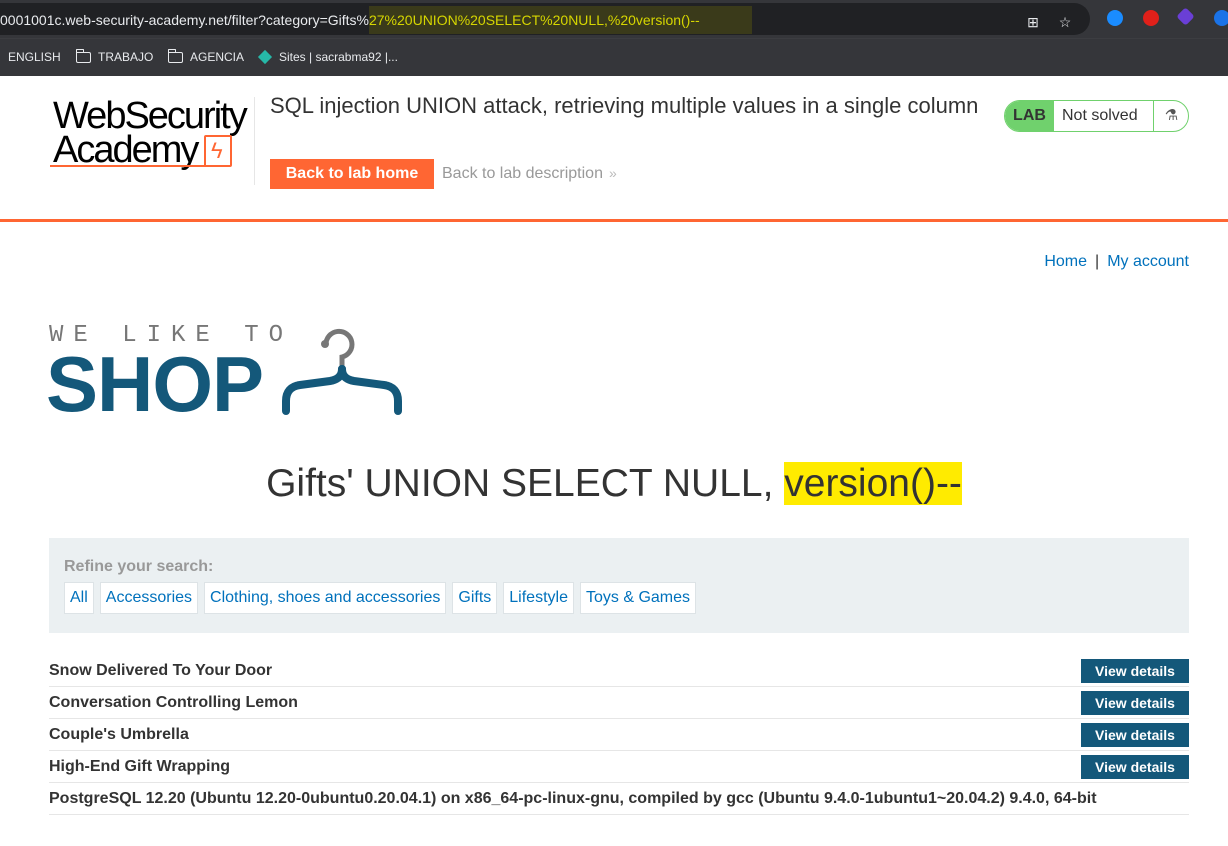 This screenshot has width=1228, height=846. Describe the element at coordinates (1029, 116) in the screenshot. I see `lab-label: LAB` at that location.